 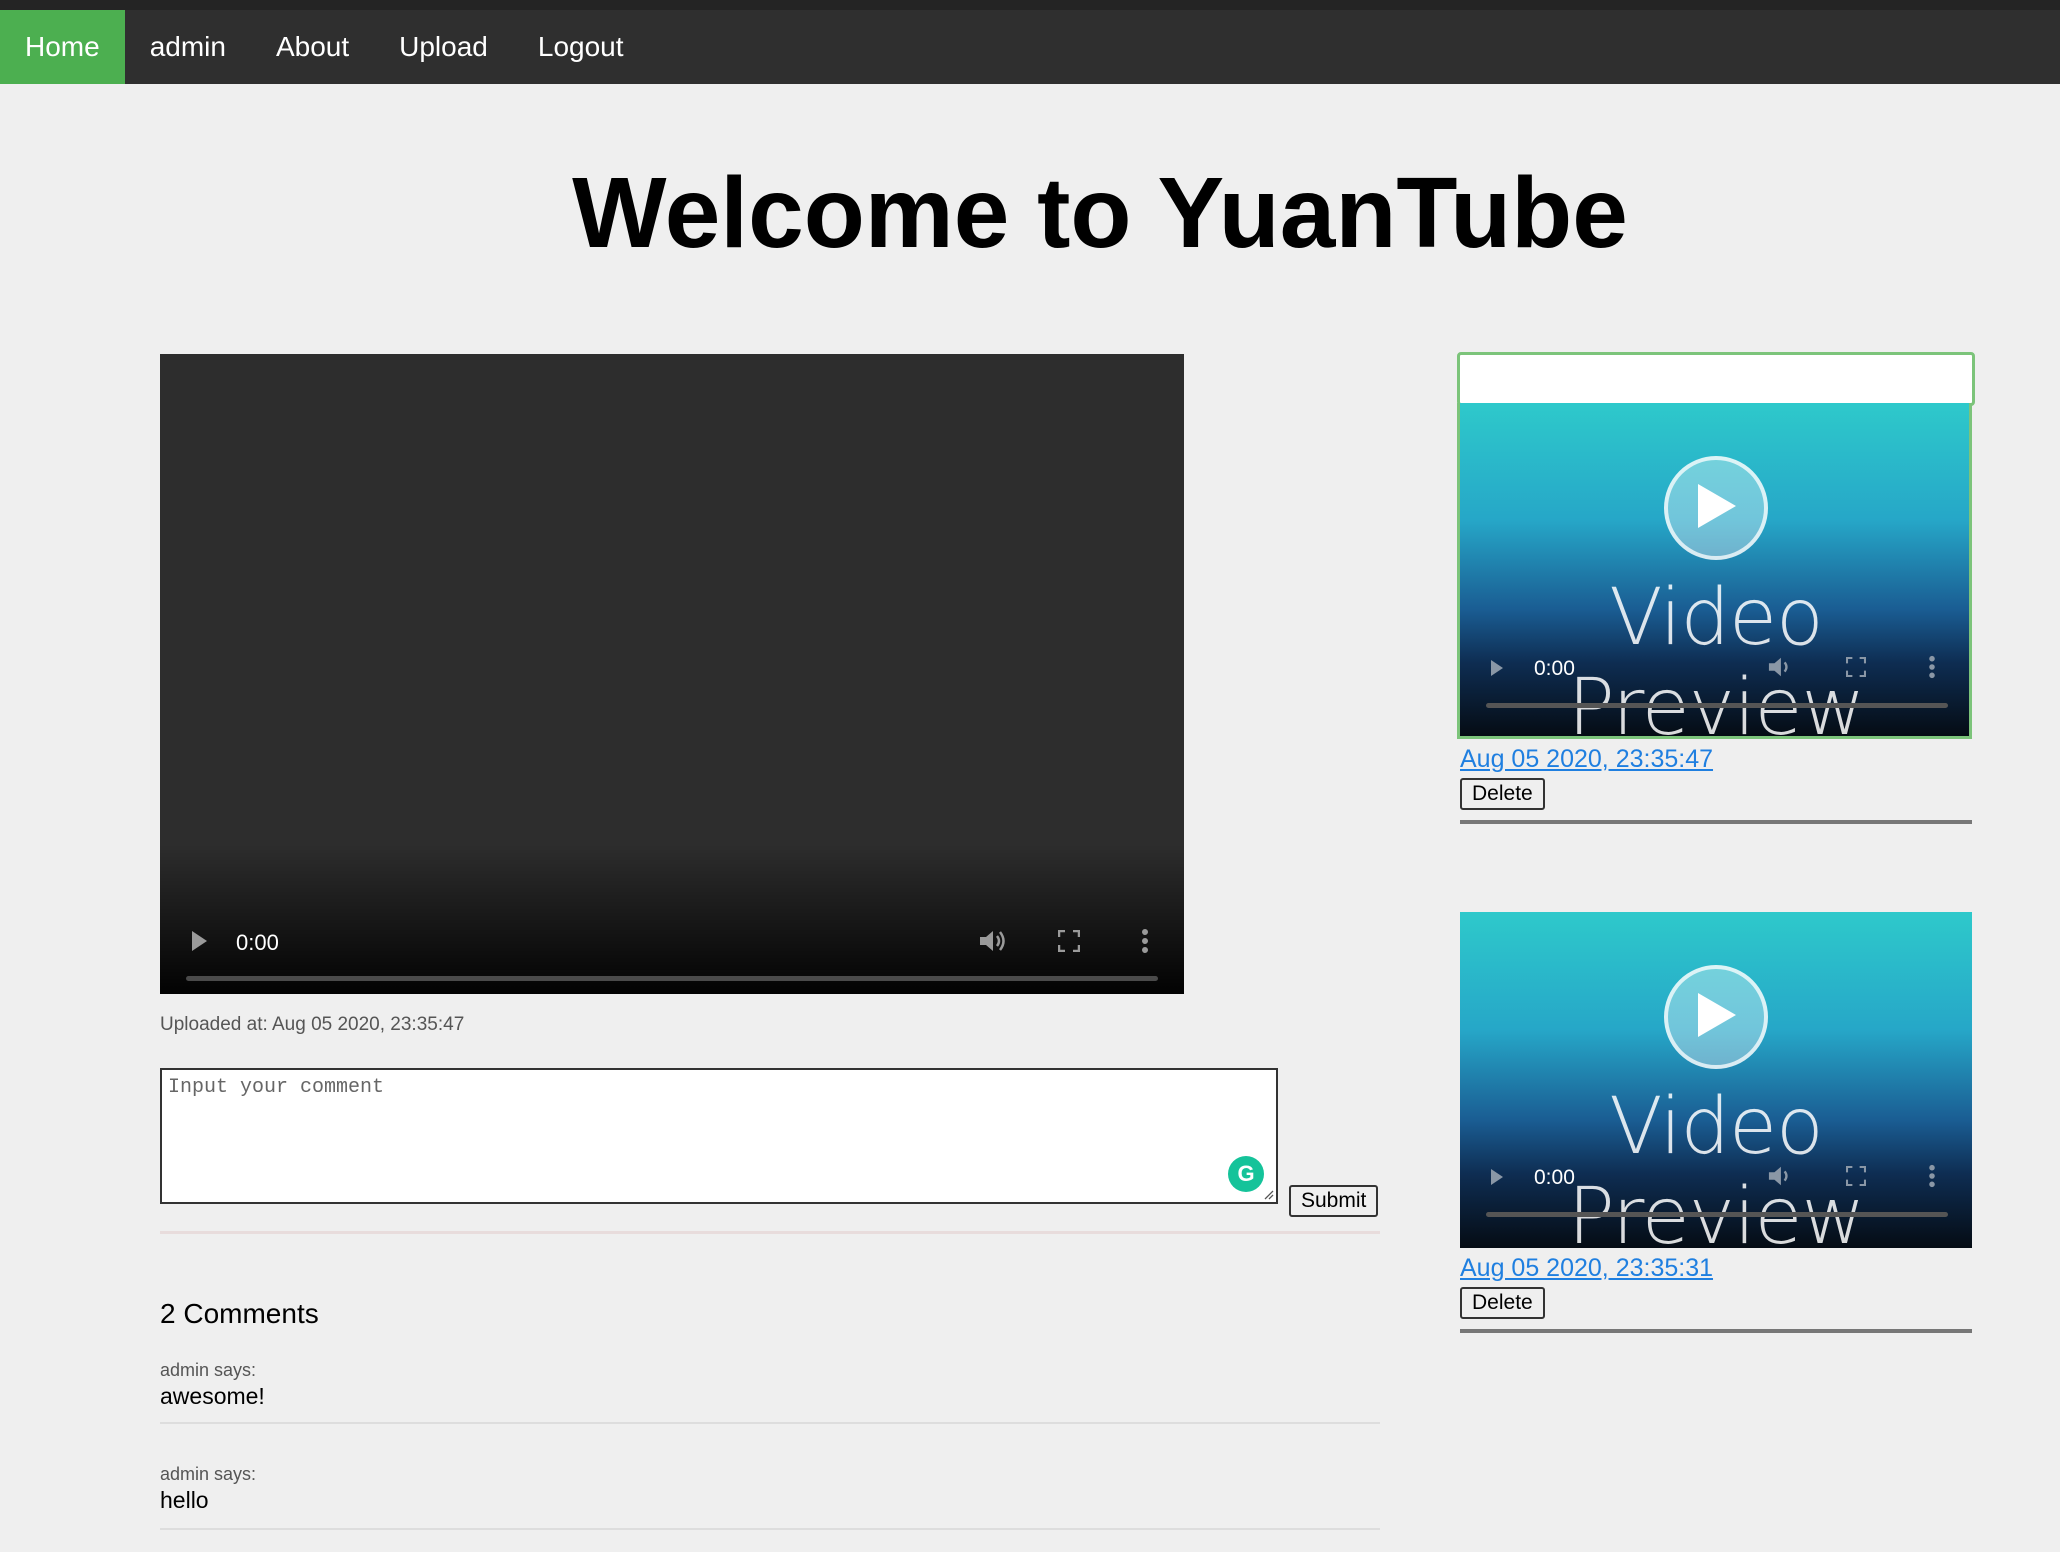 What do you see at coordinates (184, 1500) in the screenshot?
I see `comment-text: hello` at bounding box center [184, 1500].